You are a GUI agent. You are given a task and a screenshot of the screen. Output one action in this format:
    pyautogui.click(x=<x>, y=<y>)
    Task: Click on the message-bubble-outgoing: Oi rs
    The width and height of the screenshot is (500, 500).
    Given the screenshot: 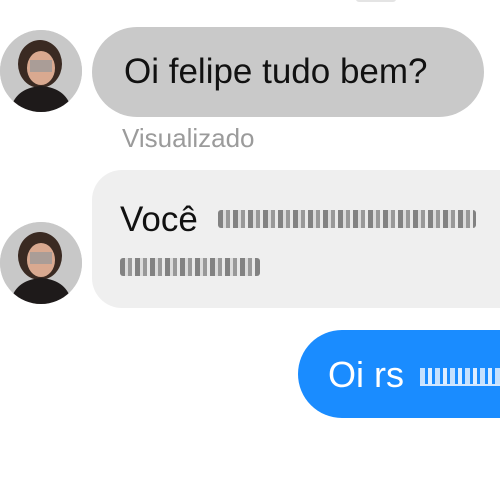 What is the action you would take?
    pyautogui.click(x=399, y=374)
    